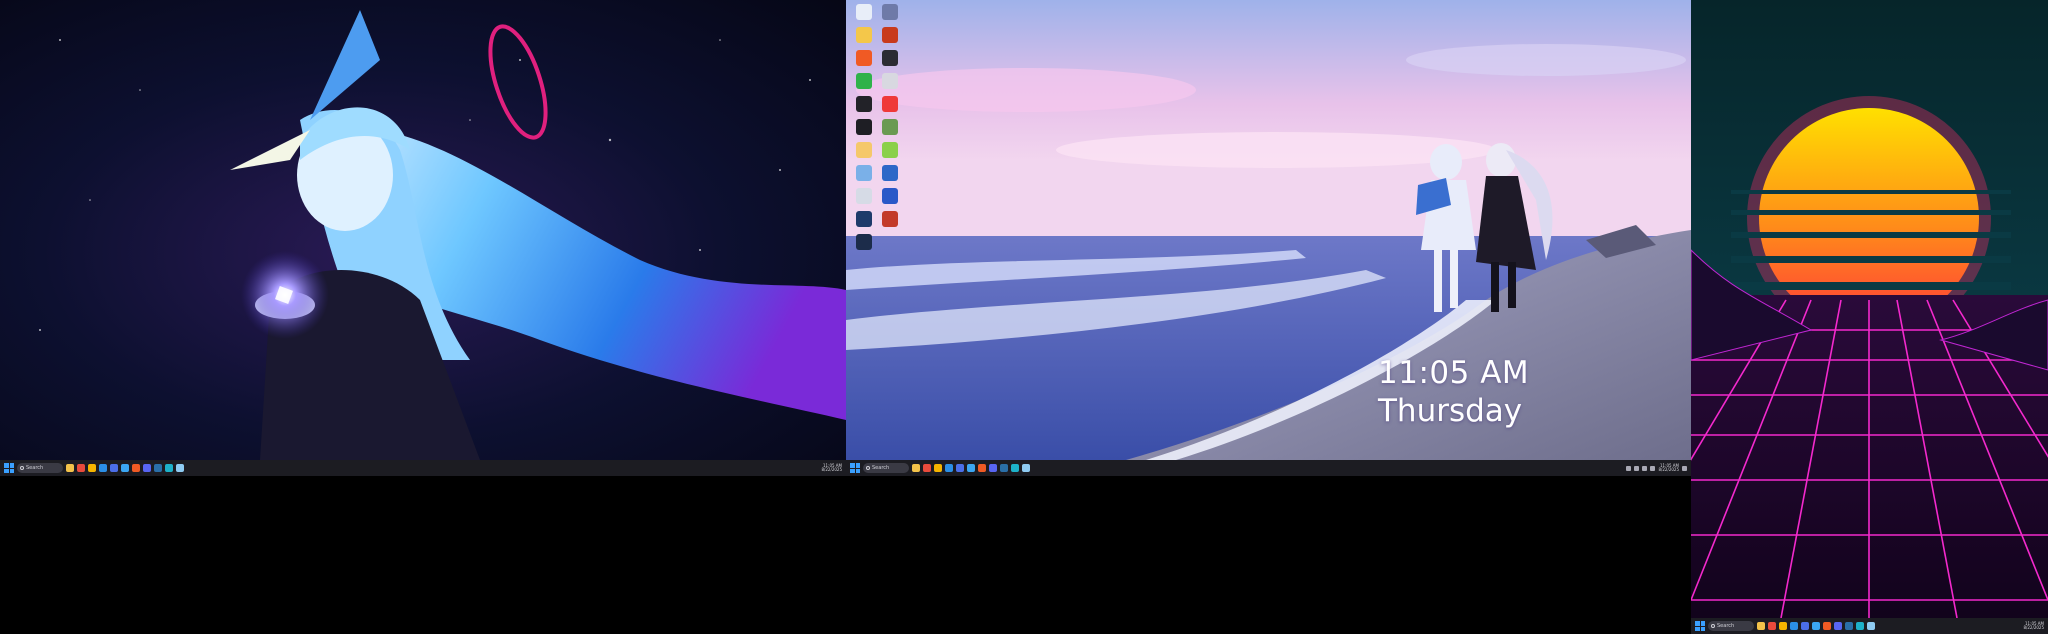 This screenshot has height=634, width=2048. I want to click on app-multi-icon, so click(890, 127).